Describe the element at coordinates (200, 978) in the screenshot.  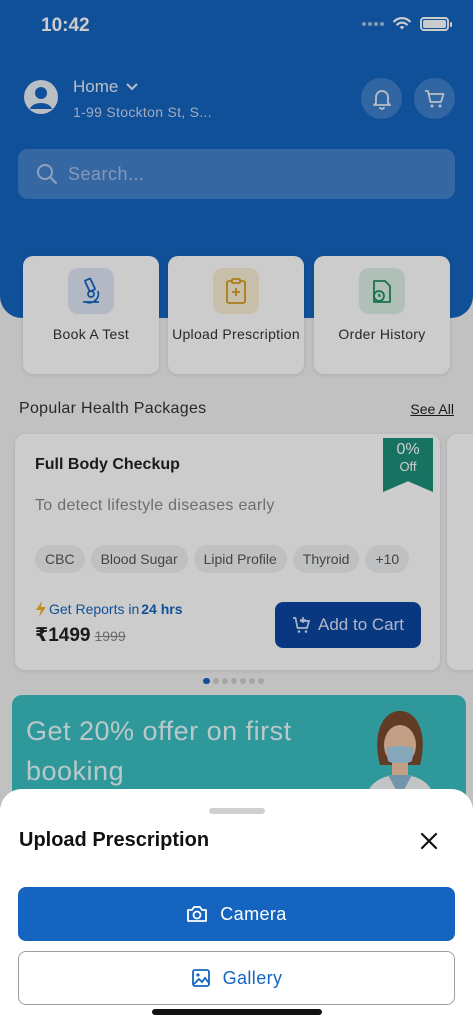
I see `image-icon` at that location.